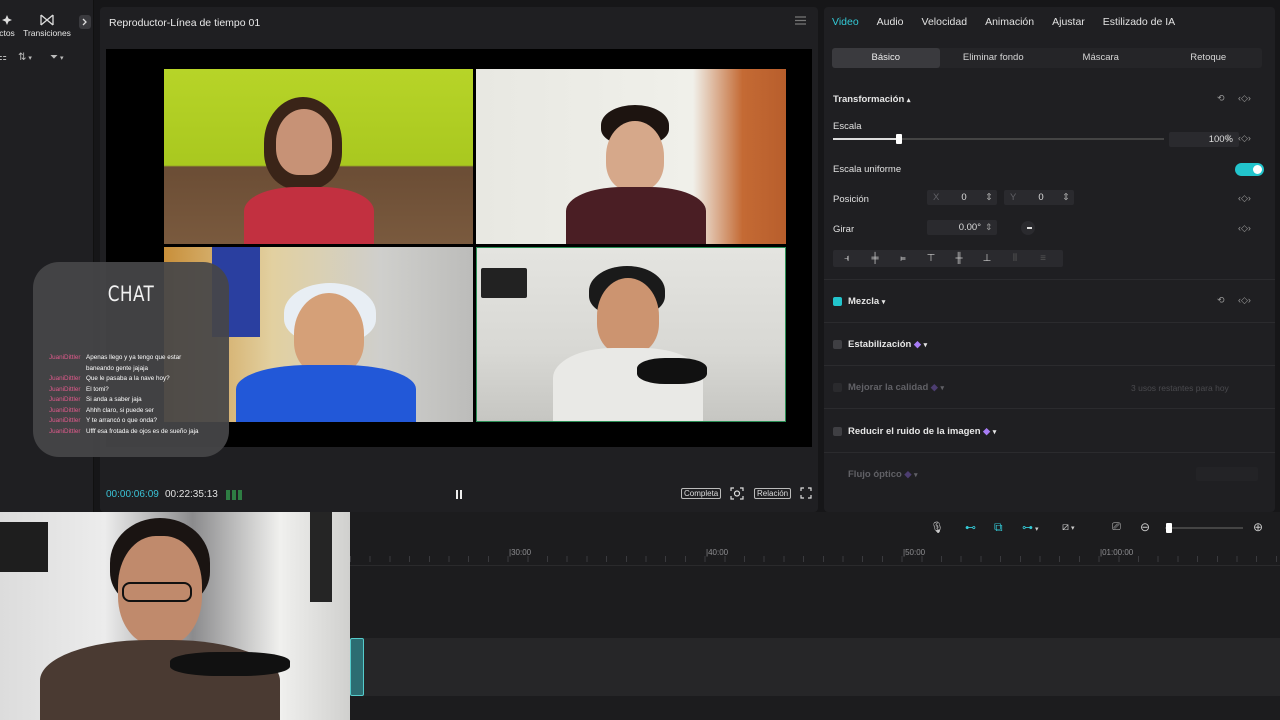 This screenshot has width=1280, height=720. I want to click on distribute-h-icon: ⫴, so click(1015, 258).